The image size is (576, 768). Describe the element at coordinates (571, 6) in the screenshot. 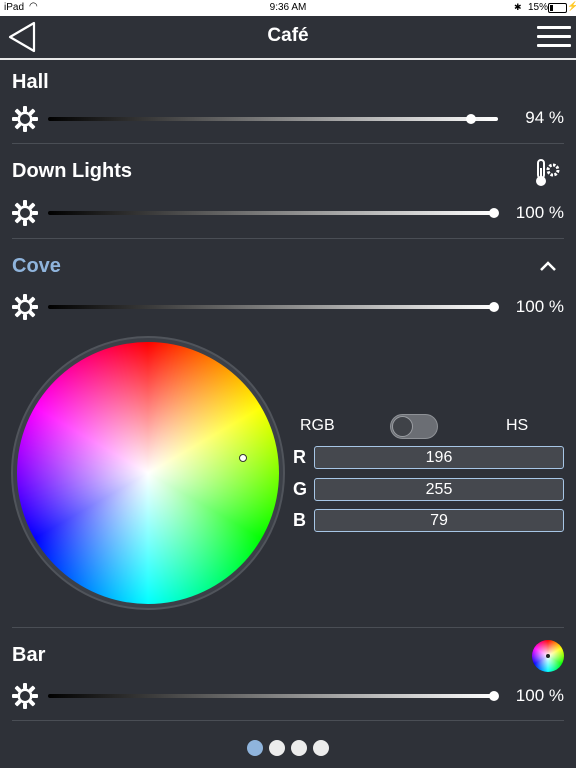

I see `charging-icon: ⚡` at that location.